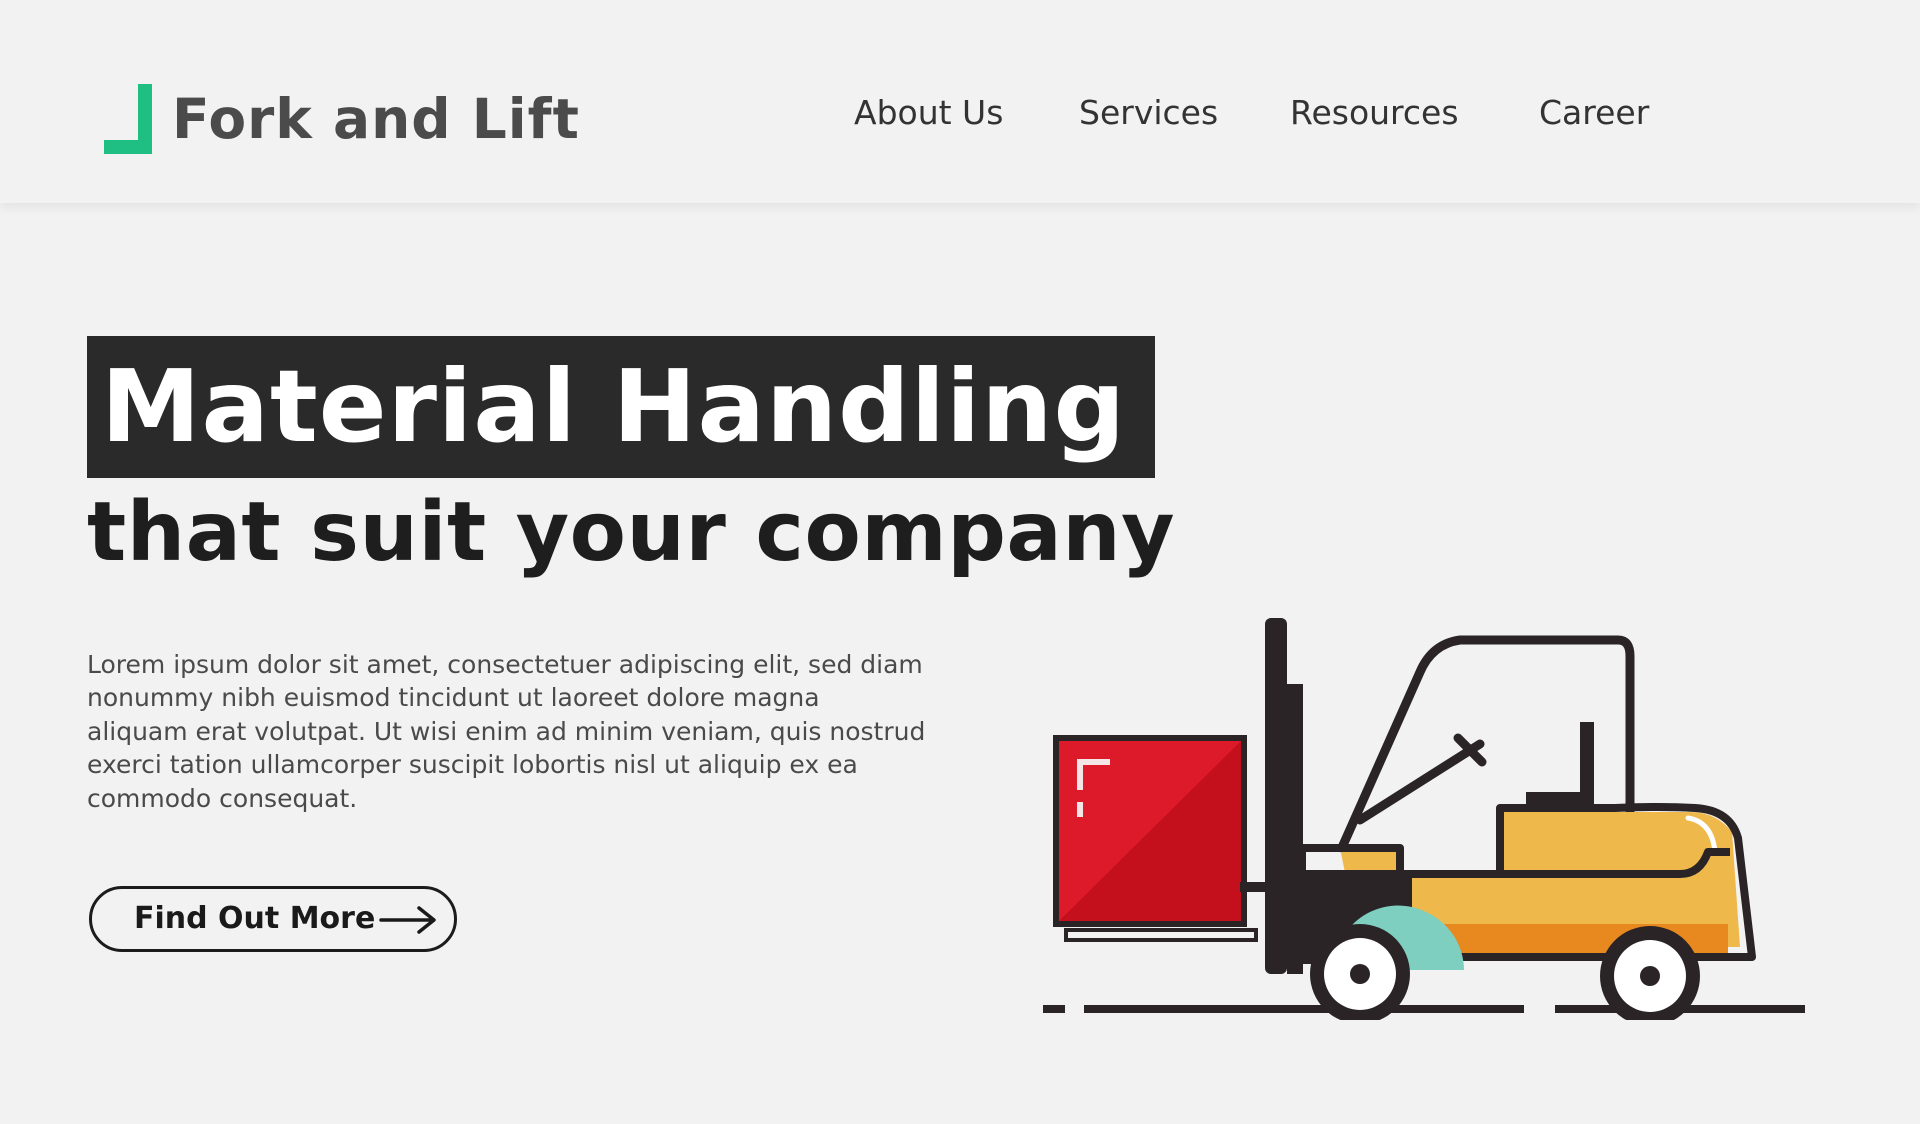  Describe the element at coordinates (1150, 831) in the screenshot. I see `cargo-box-icon` at that location.